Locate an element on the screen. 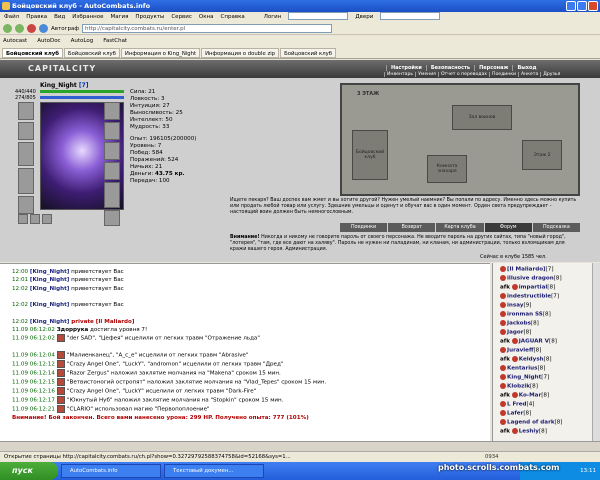 The image size is (600, 480). user-name: Lagend of dark is located at coordinates (531, 423).